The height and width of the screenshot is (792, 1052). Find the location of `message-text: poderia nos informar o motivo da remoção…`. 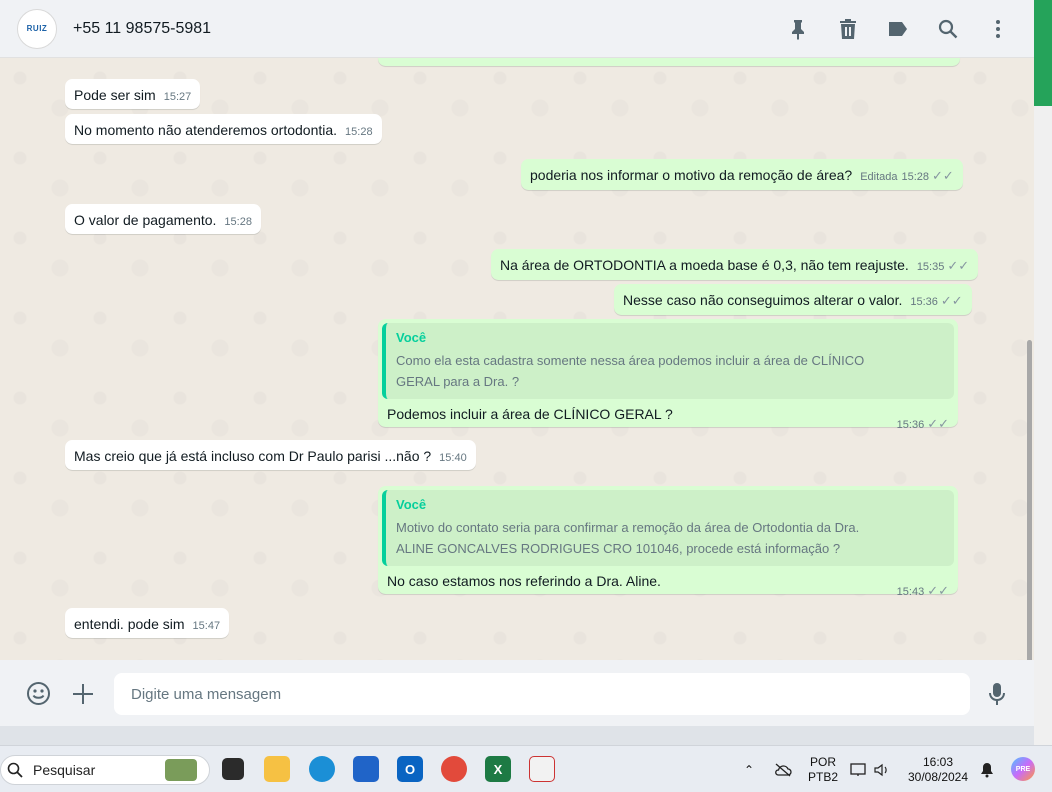

message-text: poderia nos informar o motivo da remoção… is located at coordinates (691, 175).